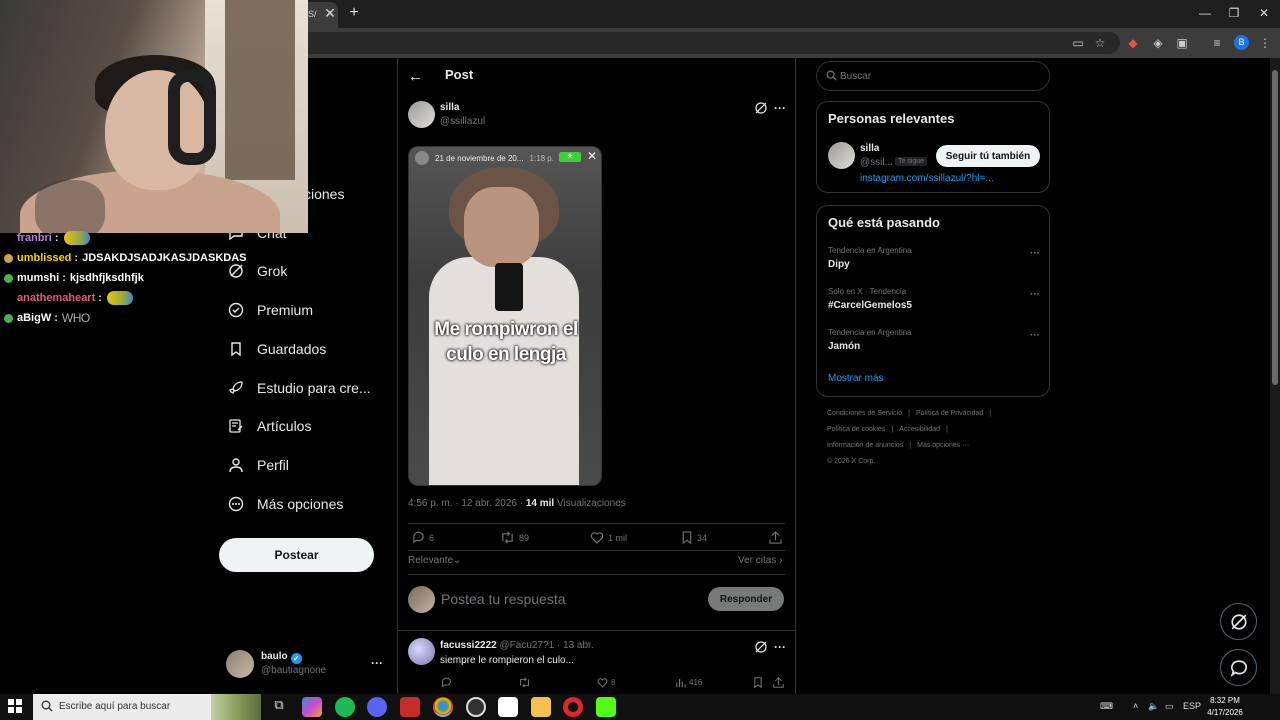  What do you see at coordinates (856, 378) in the screenshot?
I see `show-more-link: Mostrar más` at bounding box center [856, 378].